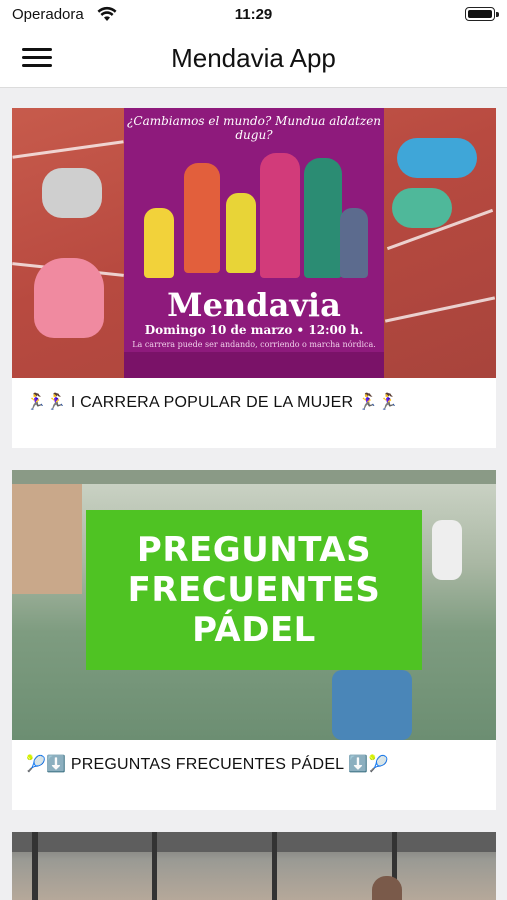 The image size is (507, 900). What do you see at coordinates (254, 550) in the screenshot?
I see `banner-line-1: PREGUNTAS` at bounding box center [254, 550].